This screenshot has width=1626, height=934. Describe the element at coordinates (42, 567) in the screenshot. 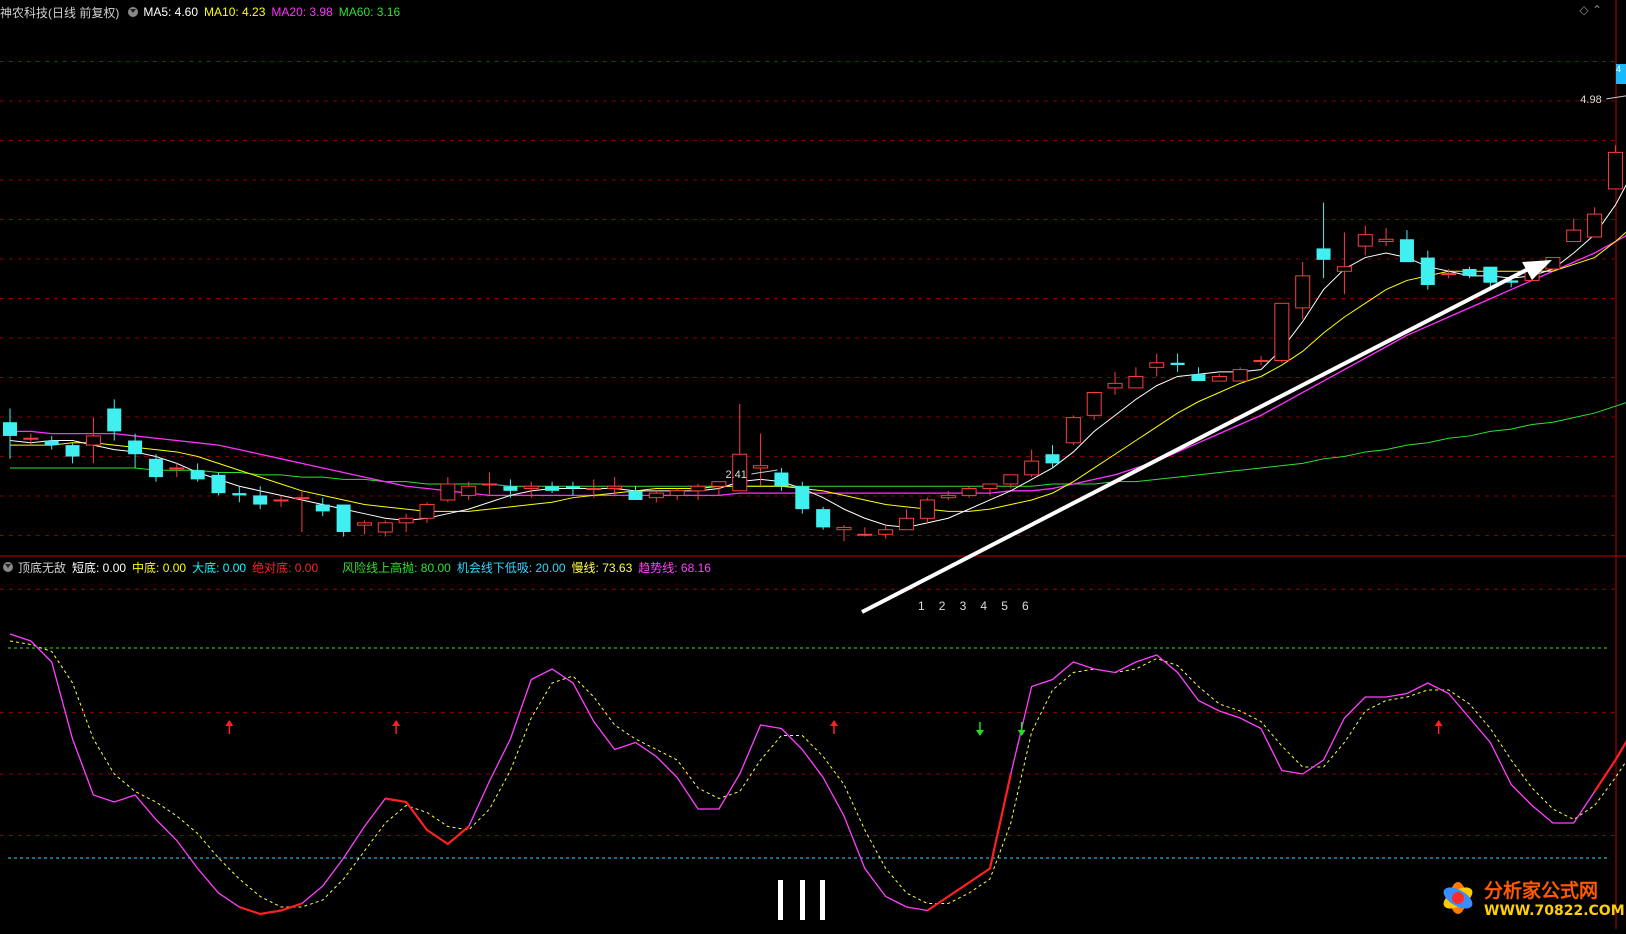

I see `indicator-title: 顶底无敌` at that location.